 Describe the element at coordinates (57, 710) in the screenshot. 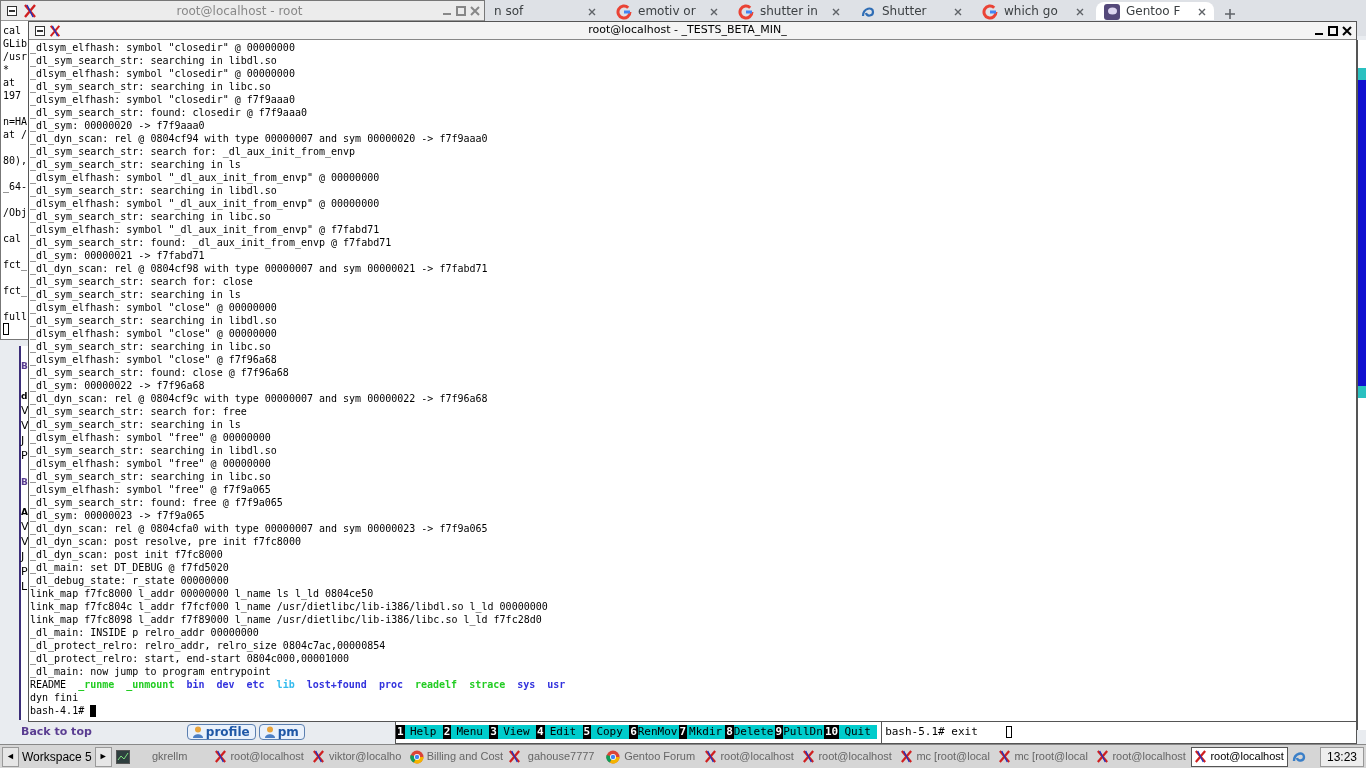

I see `shell-prompt: bash-4.1#` at that location.